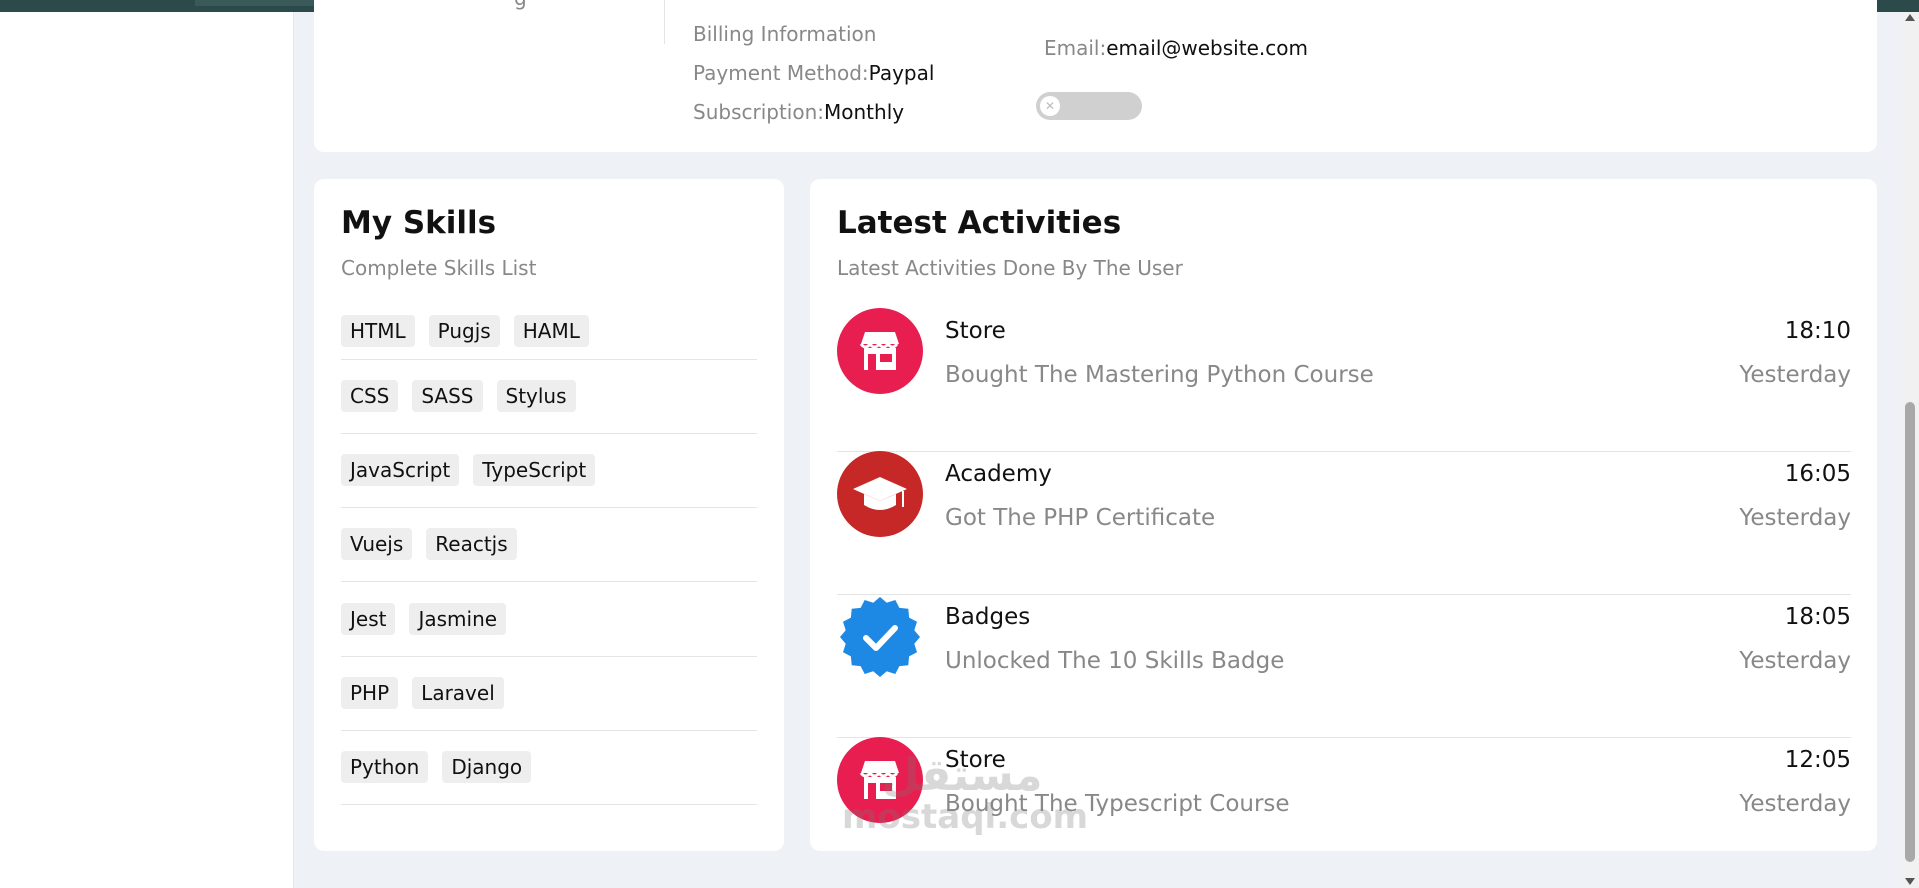  Describe the element at coordinates (471, 544) in the screenshot. I see `skill-tag: Reactjs` at that location.